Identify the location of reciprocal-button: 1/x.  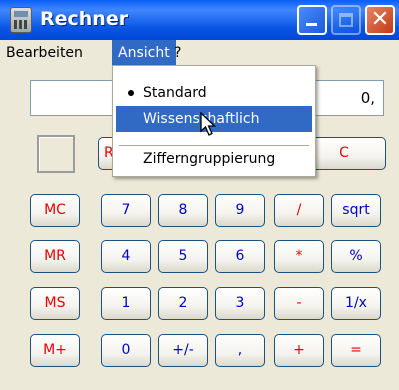
(356, 303).